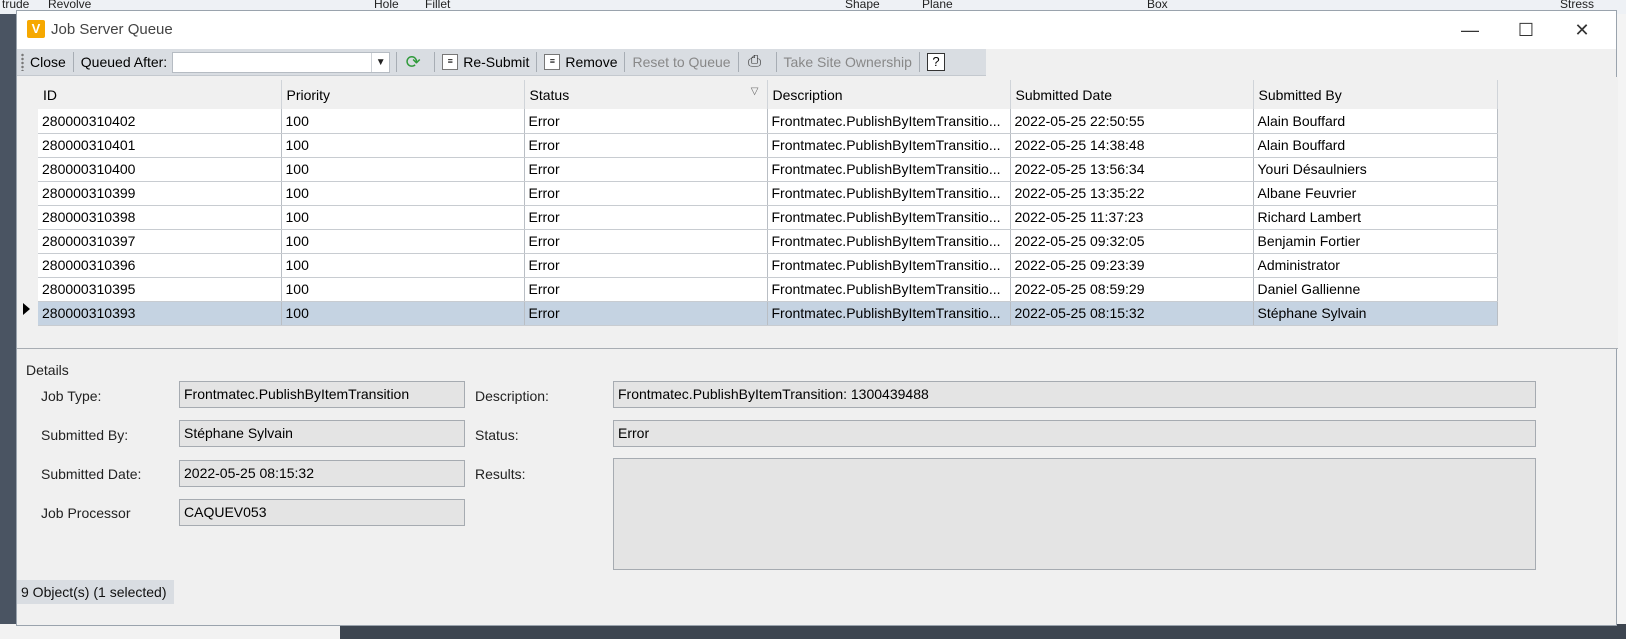 The height and width of the screenshot is (639, 1626). Describe the element at coordinates (889, 94) in the screenshot. I see `column-header-description: Description` at that location.